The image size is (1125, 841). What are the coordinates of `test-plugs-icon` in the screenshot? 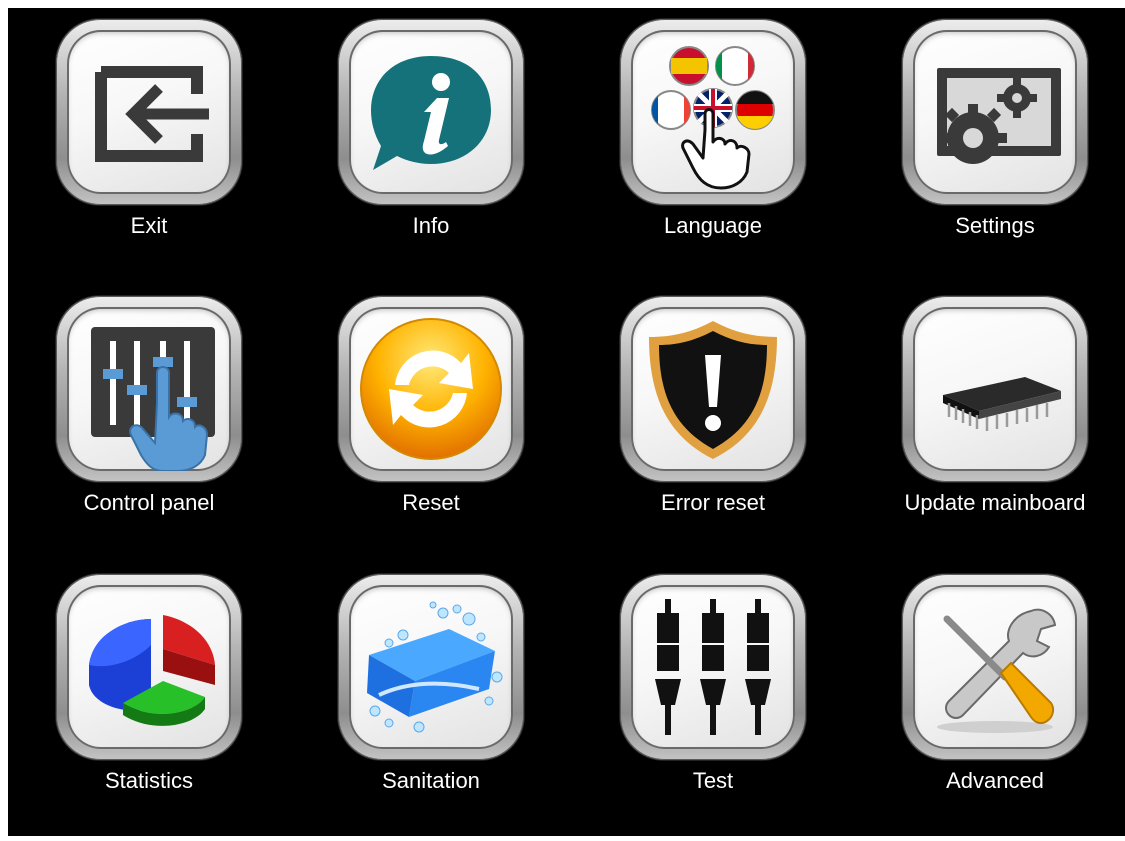 It's located at (713, 667).